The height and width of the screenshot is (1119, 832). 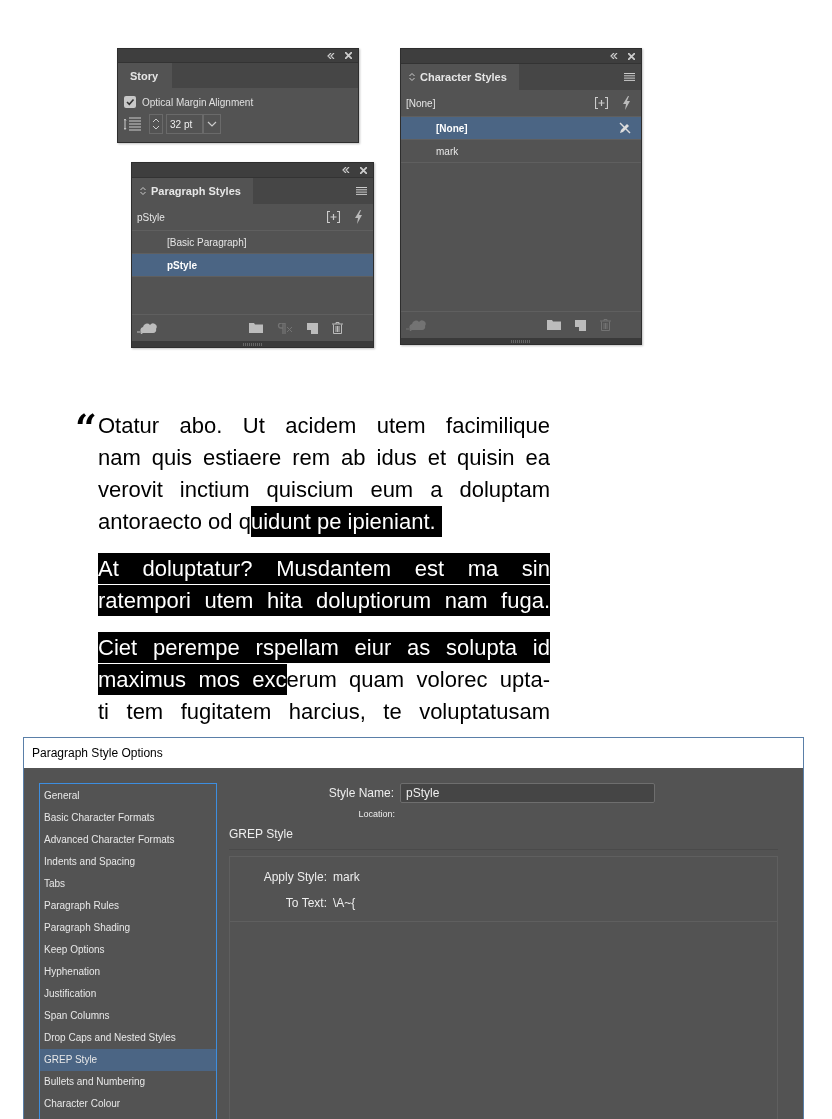 I want to click on rule-value: \A~{, so click(x=344, y=903).